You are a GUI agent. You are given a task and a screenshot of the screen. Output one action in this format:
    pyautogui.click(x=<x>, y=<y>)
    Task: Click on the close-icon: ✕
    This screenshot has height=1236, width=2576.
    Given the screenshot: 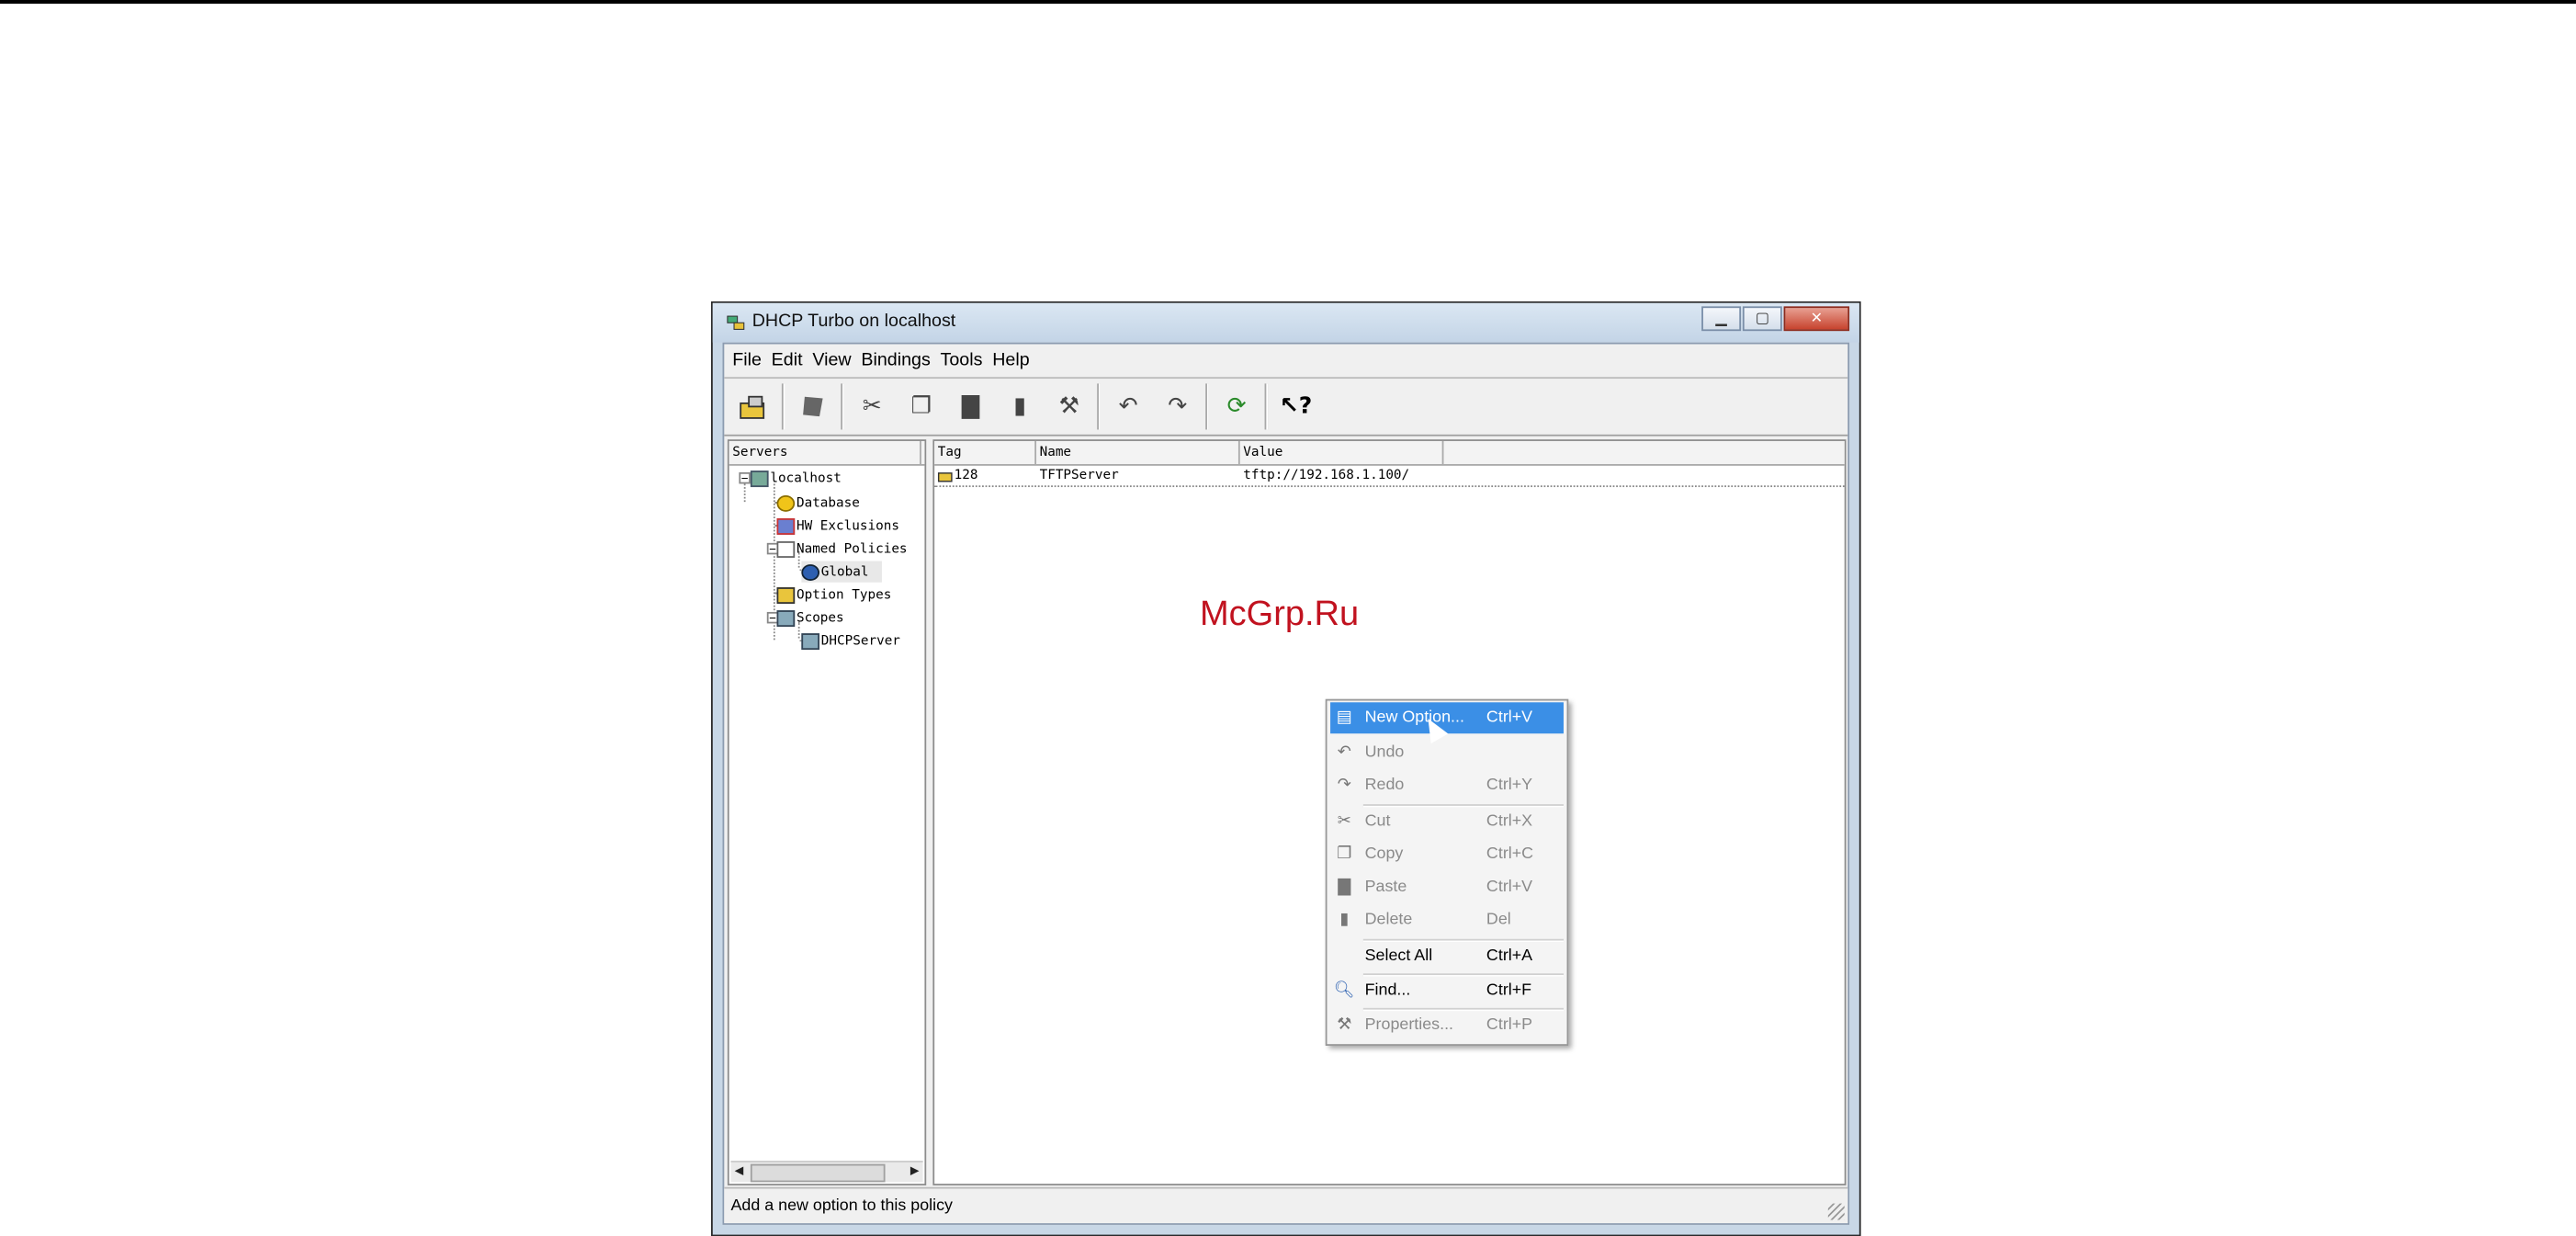 What is the action you would take?
    pyautogui.click(x=1817, y=318)
    